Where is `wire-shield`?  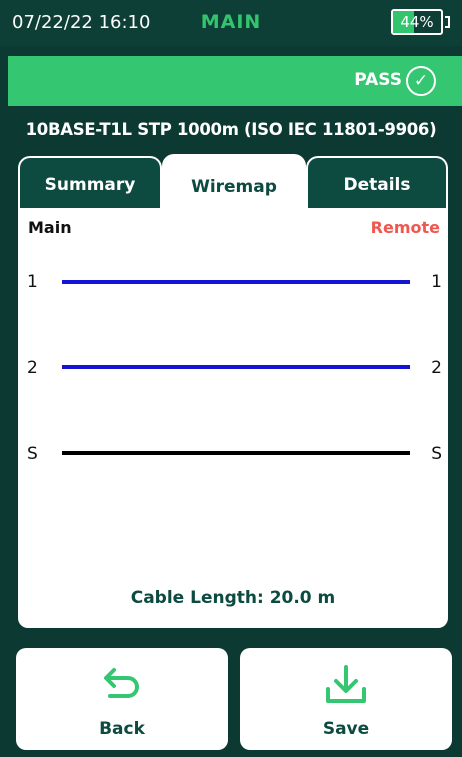
wire-shield is located at coordinates (236, 453).